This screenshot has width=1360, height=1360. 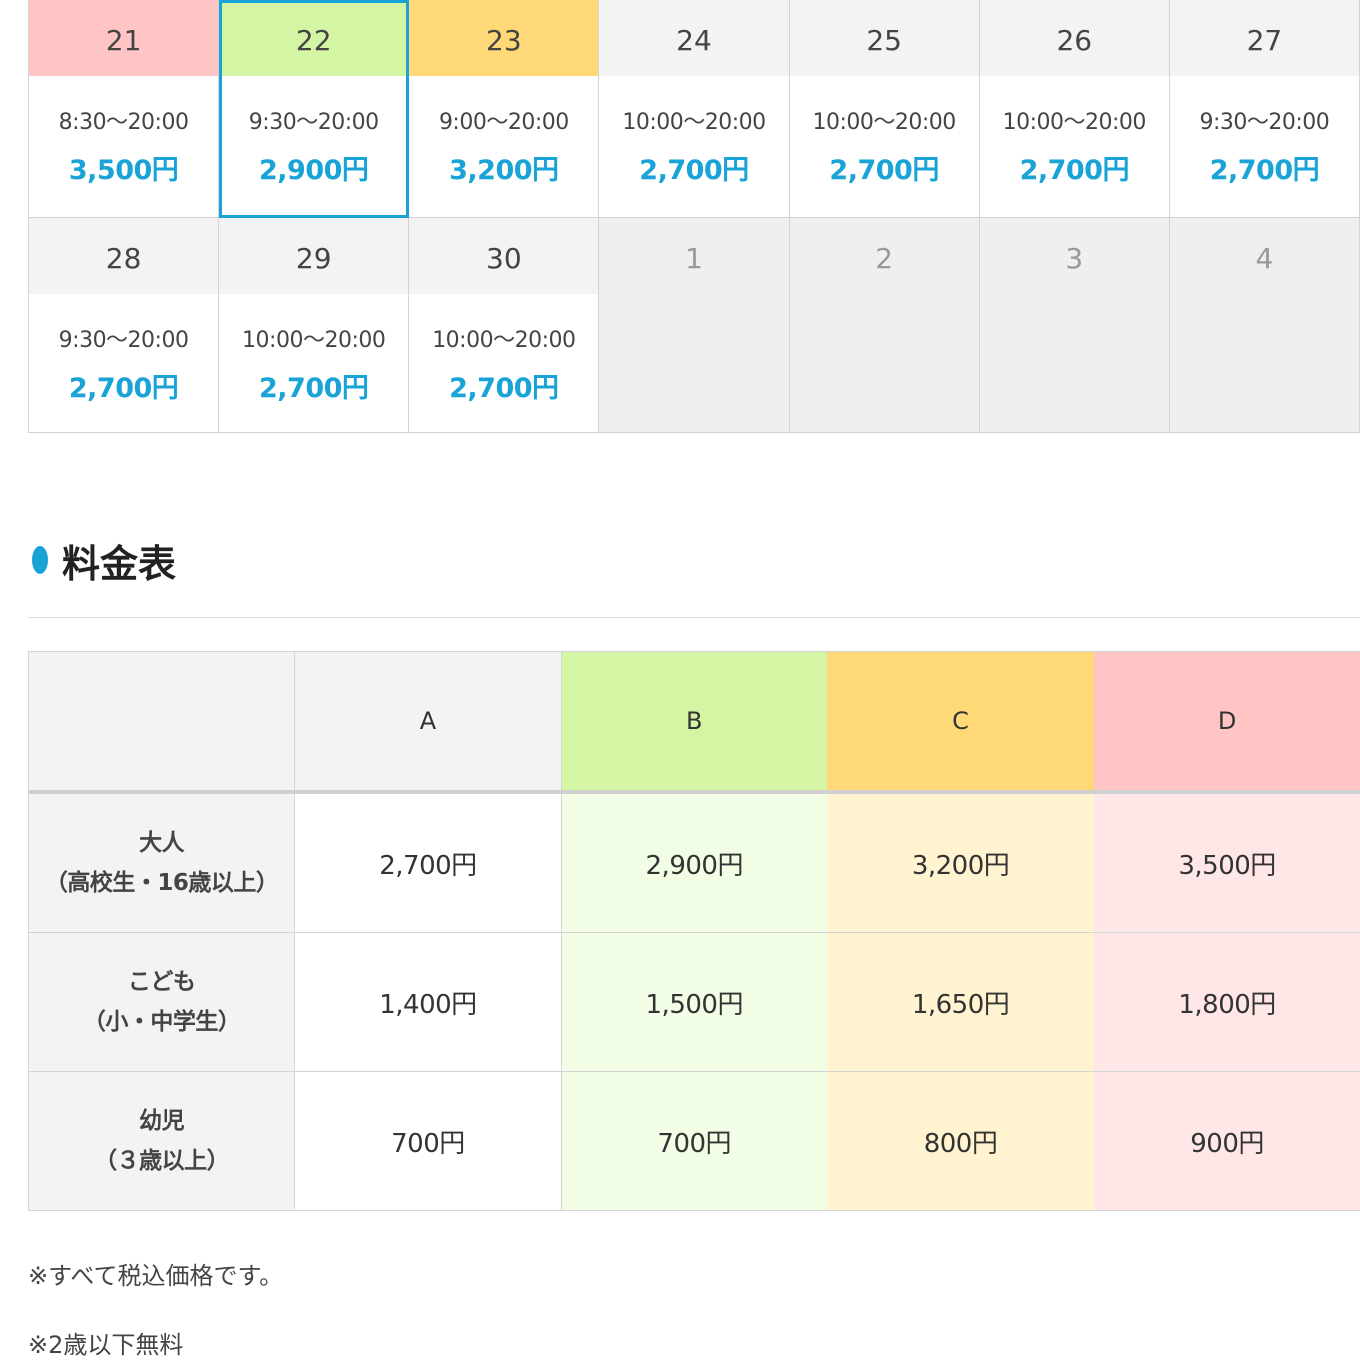 I want to click on price-cell: 1,500円, so click(x=694, y=1002).